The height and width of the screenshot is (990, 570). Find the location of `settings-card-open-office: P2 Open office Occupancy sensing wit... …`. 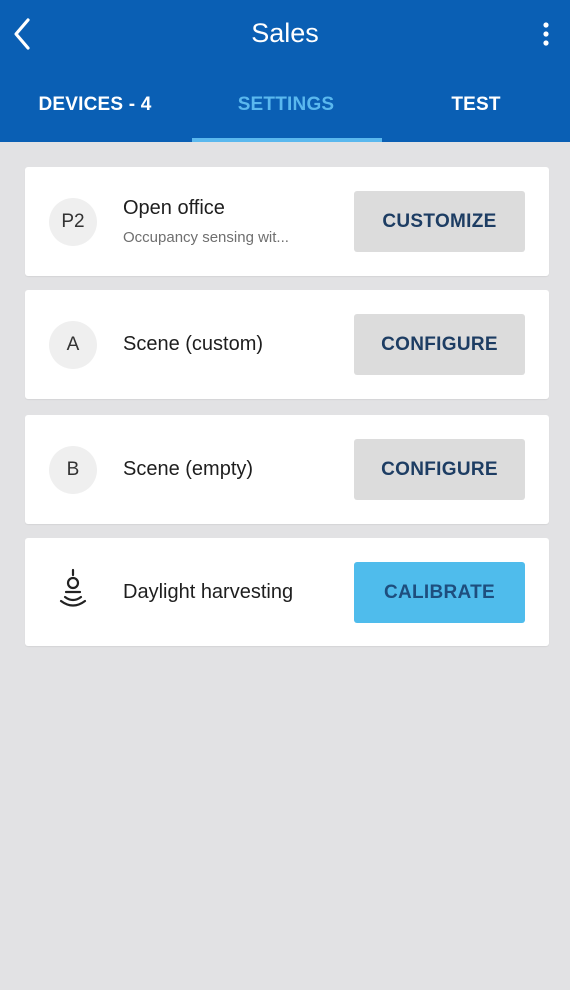

settings-card-open-office: P2 Open office Occupancy sensing wit... … is located at coordinates (287, 221).